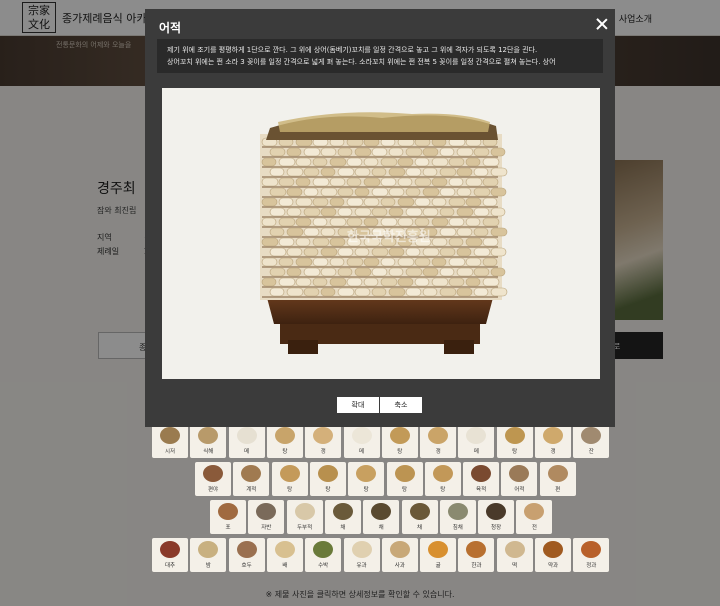 The height and width of the screenshot is (606, 720). Describe the element at coordinates (457, 517) in the screenshot. I see `food-item: 침채` at that location.